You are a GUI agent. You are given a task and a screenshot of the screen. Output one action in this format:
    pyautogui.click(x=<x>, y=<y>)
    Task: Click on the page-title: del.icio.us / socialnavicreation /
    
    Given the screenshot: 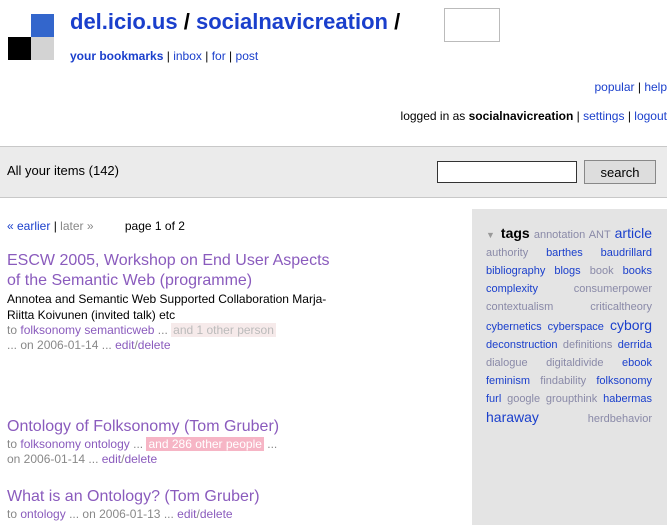 What is the action you would take?
    pyautogui.click(x=235, y=22)
    